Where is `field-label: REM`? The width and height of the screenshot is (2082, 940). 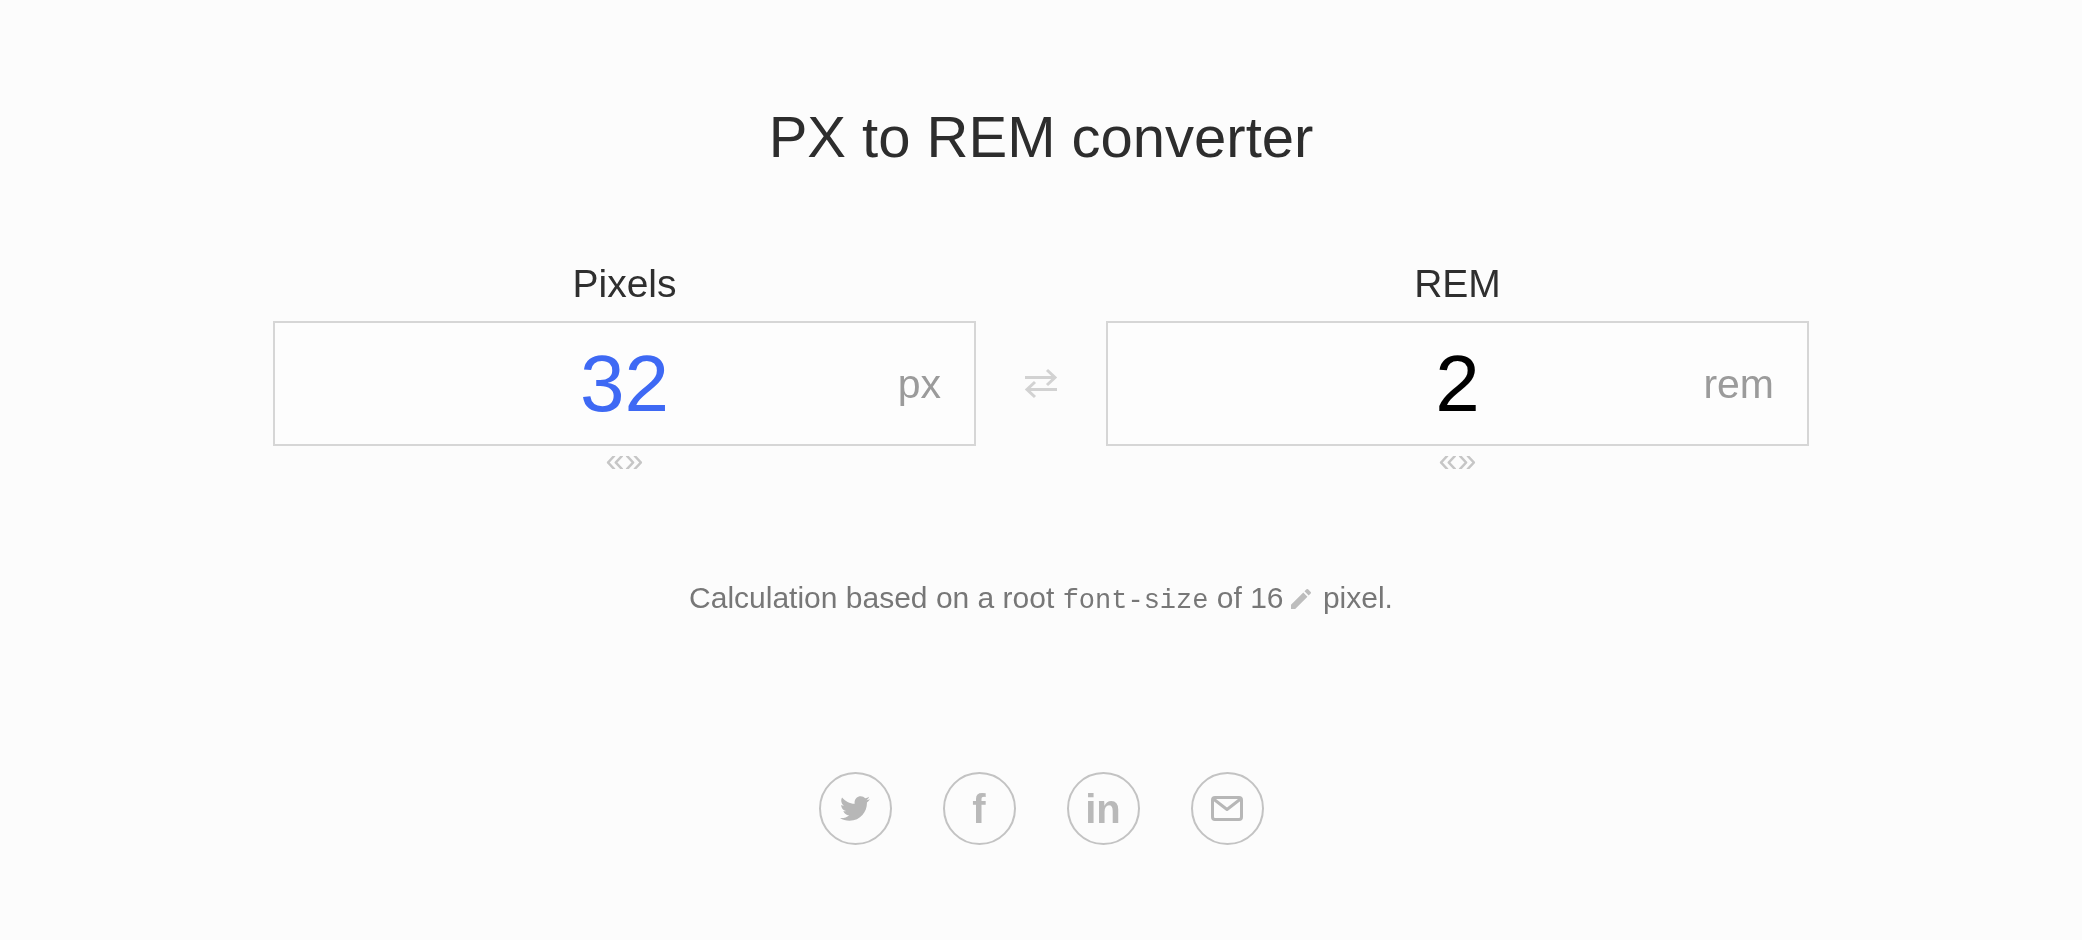
field-label: REM is located at coordinates (1457, 284).